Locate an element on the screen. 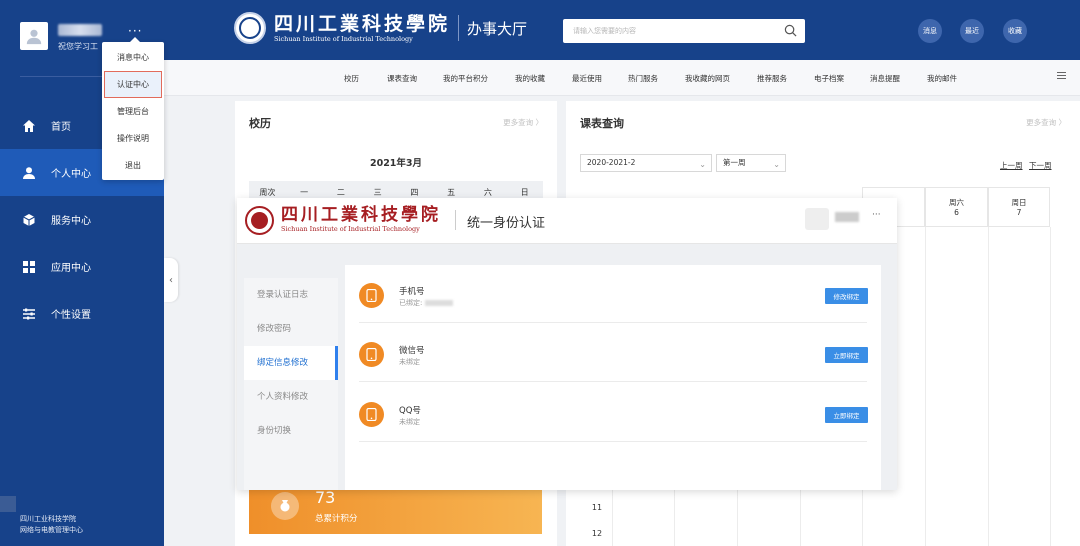 This screenshot has height=546, width=1080. sidebar-item-label: 首页 is located at coordinates (61, 127).